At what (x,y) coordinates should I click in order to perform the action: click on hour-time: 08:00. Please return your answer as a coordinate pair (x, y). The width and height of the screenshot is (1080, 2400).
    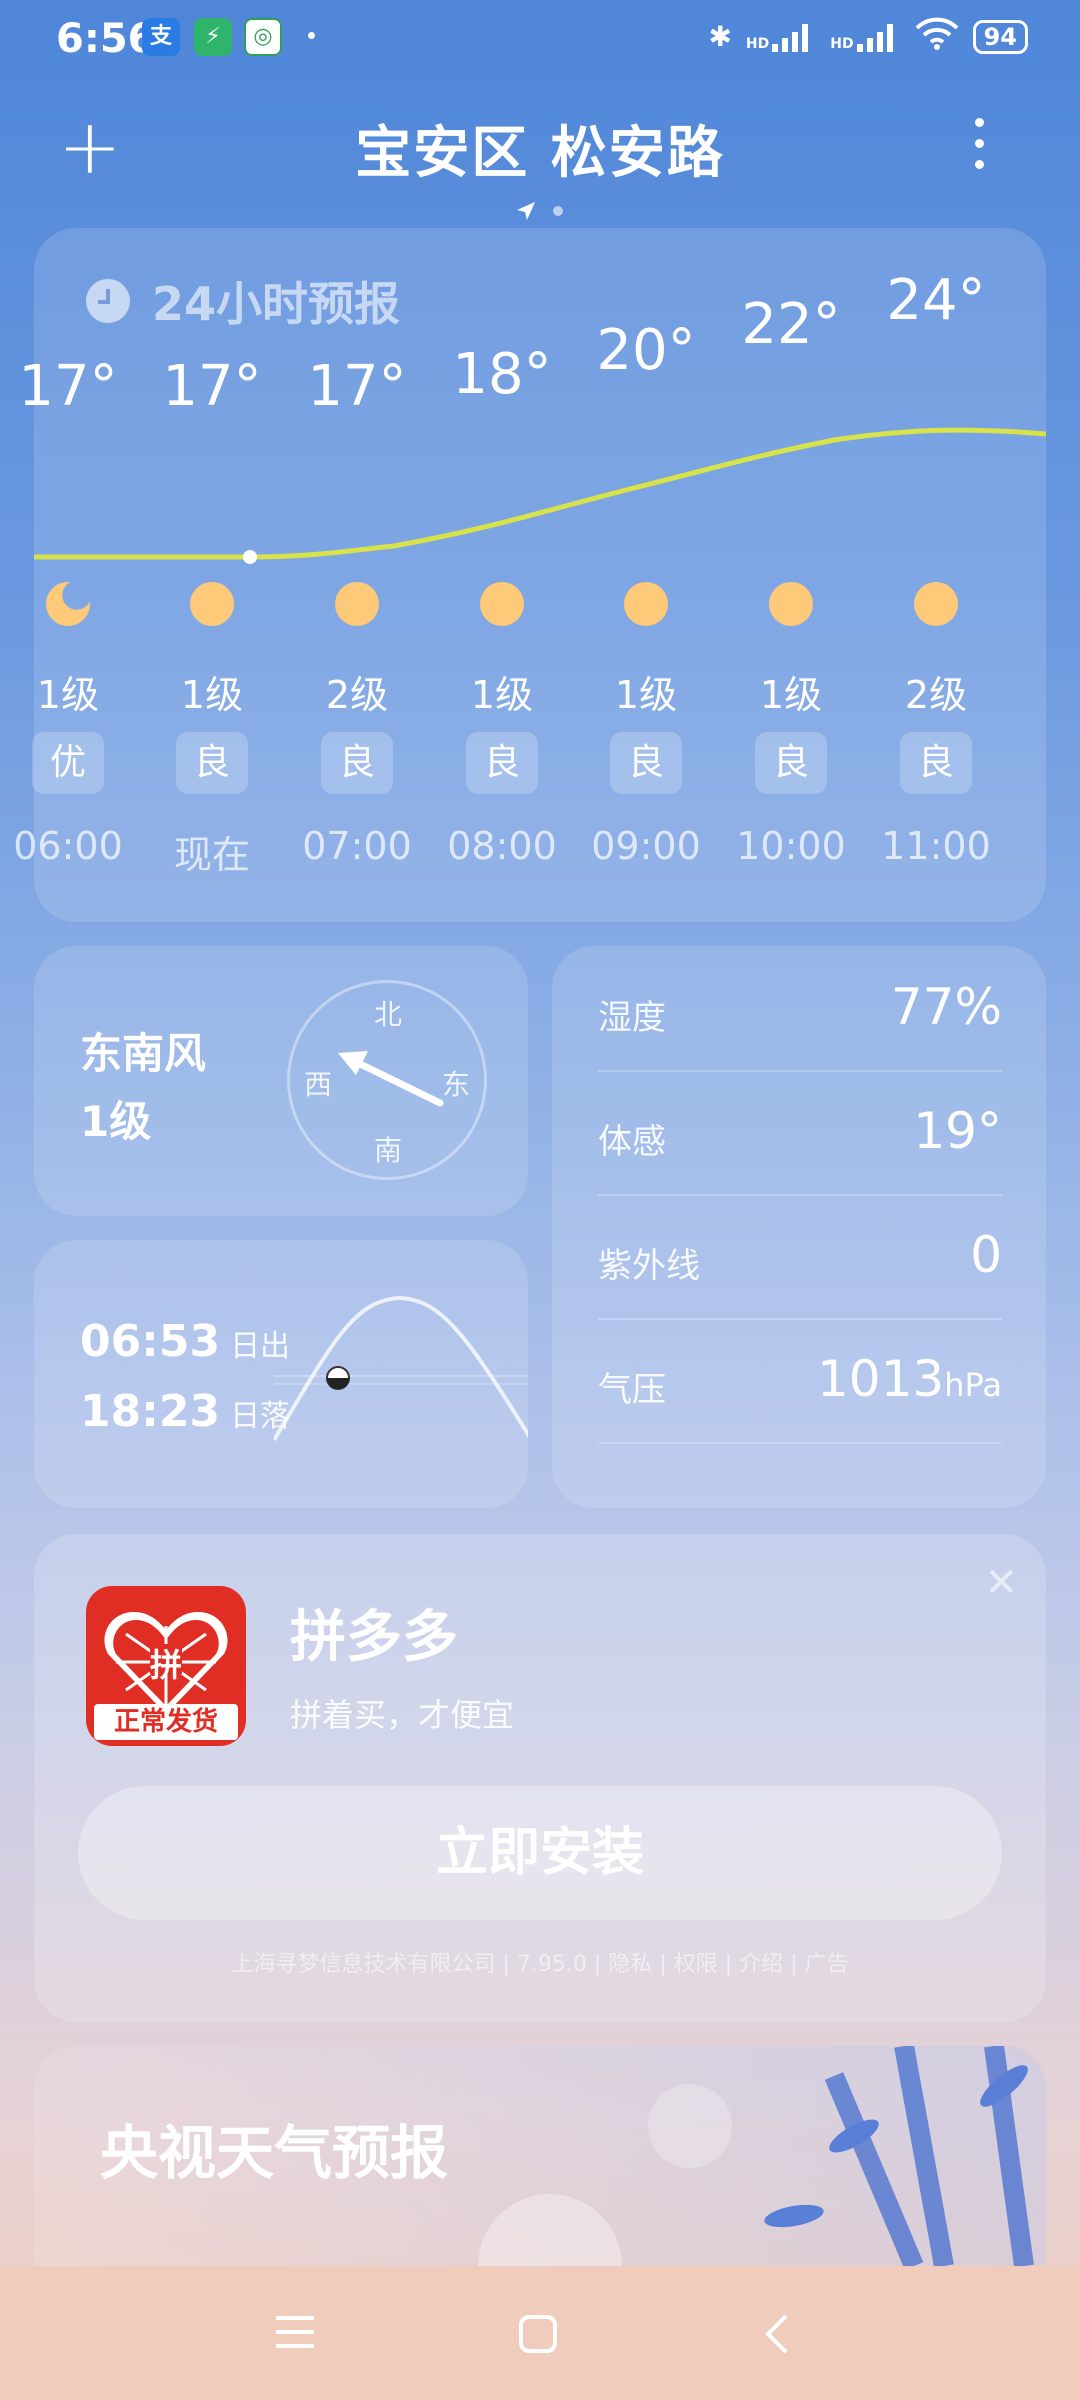
    Looking at the image, I should click on (502, 846).